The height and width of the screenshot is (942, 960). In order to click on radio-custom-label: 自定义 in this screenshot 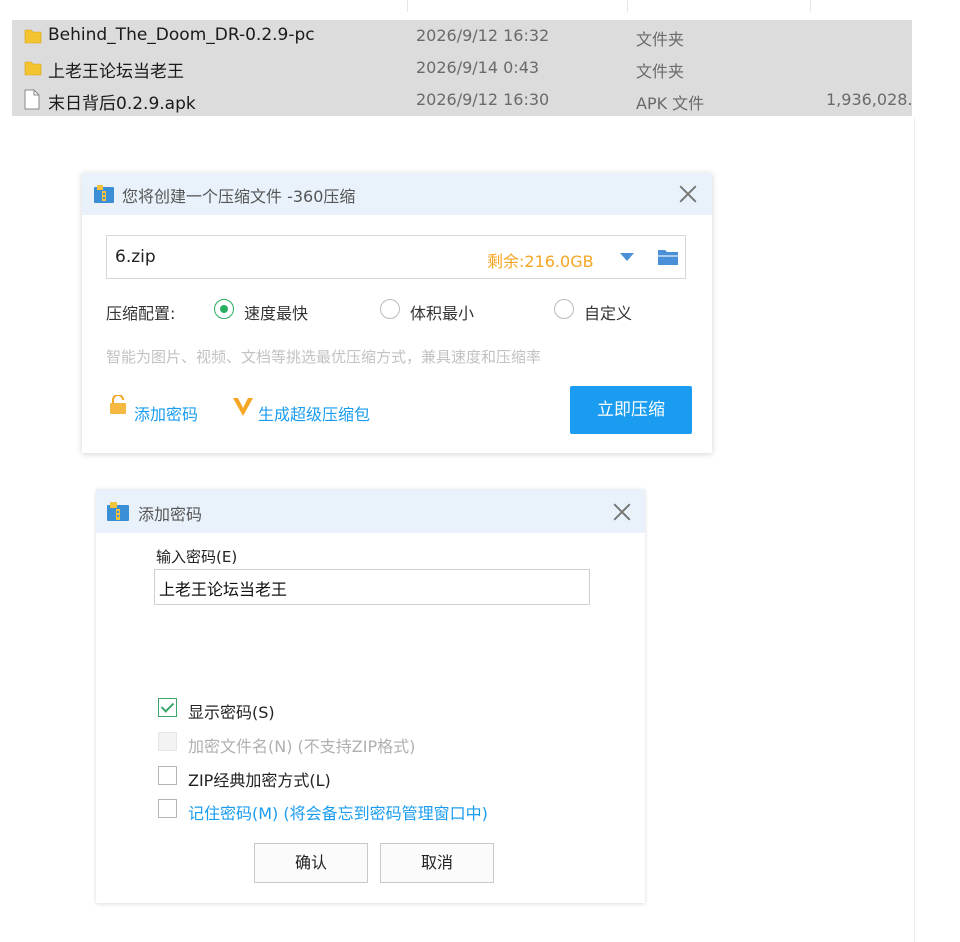, I will do `click(608, 312)`.